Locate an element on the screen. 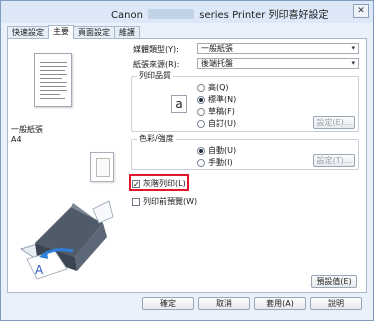 The width and height of the screenshot is (374, 321). media-type-label: 媒體類型(Y): is located at coordinates (156, 49).